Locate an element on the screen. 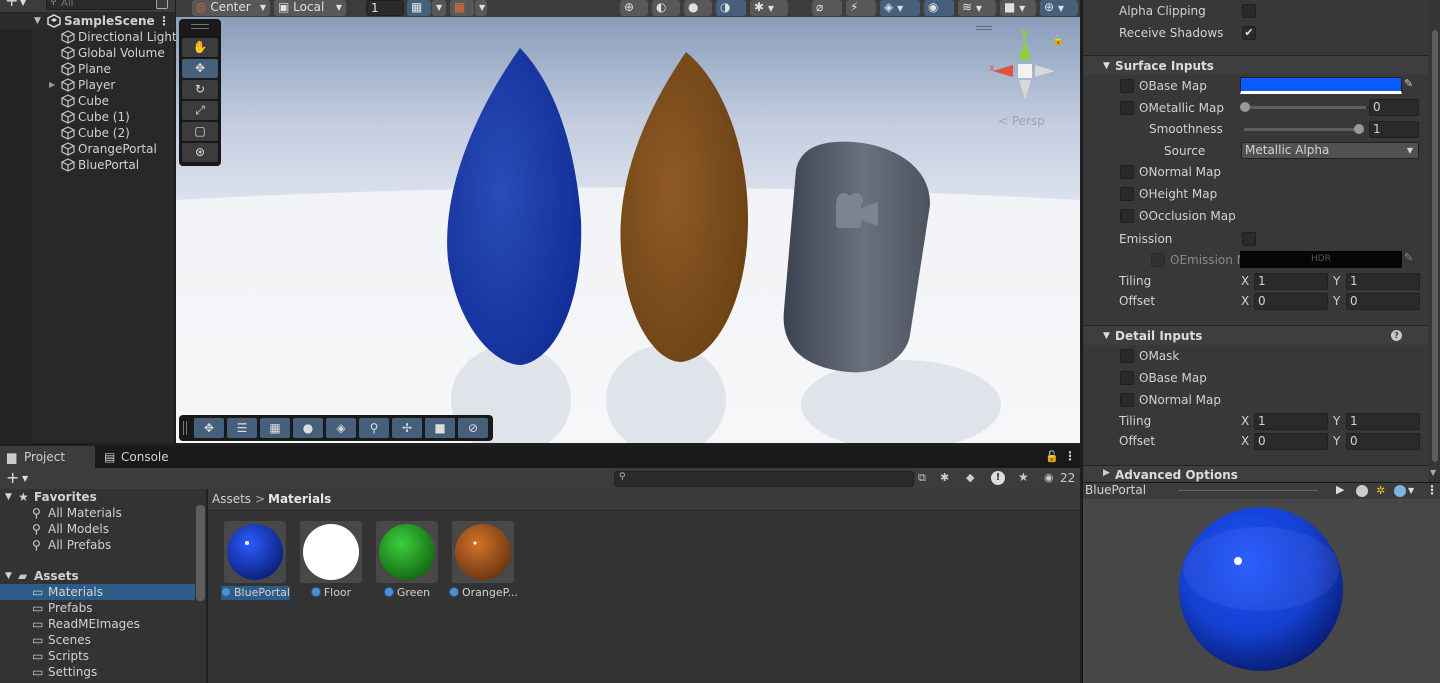 The width and height of the screenshot is (1440, 683). material-label: Green is located at coordinates (407, 593).